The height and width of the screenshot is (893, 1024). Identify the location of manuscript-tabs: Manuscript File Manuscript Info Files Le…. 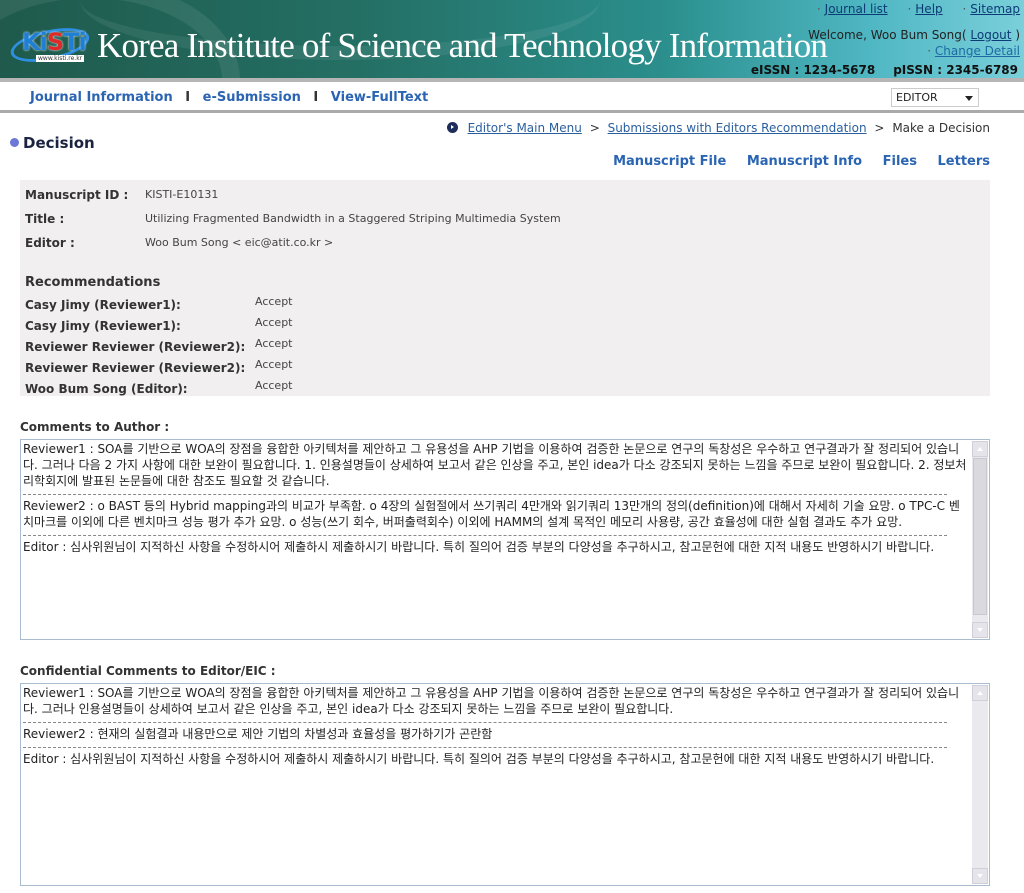
(793, 161).